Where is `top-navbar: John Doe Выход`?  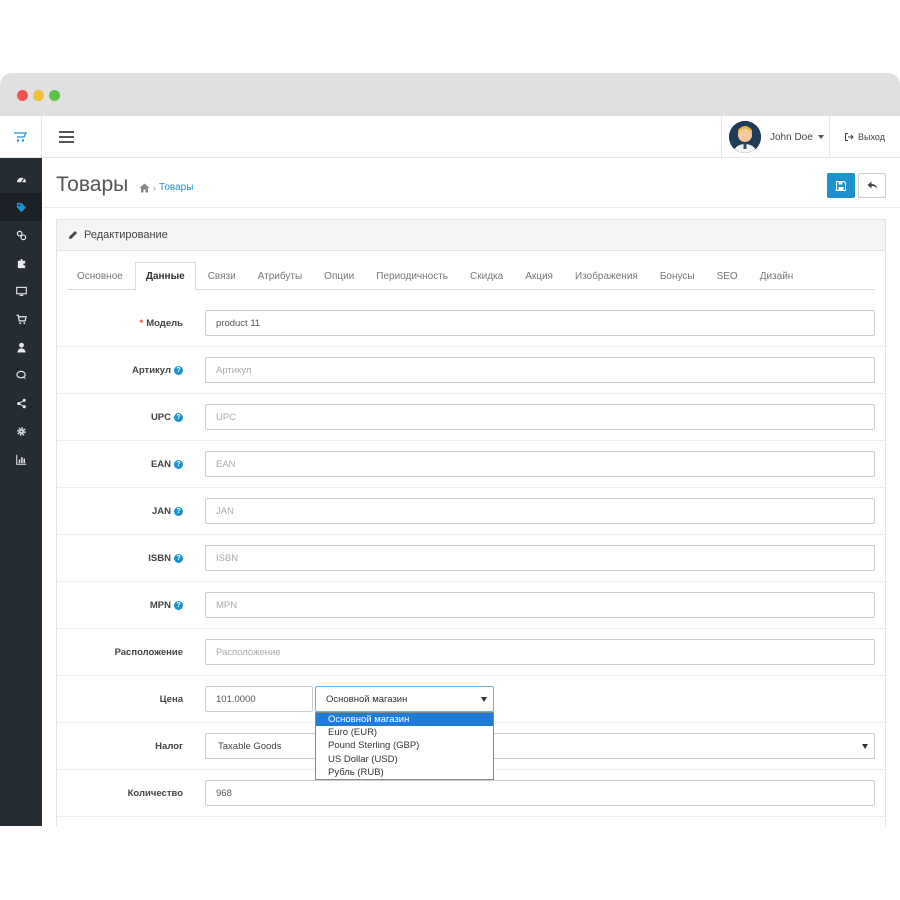
top-navbar: John Doe Выход is located at coordinates (450, 137).